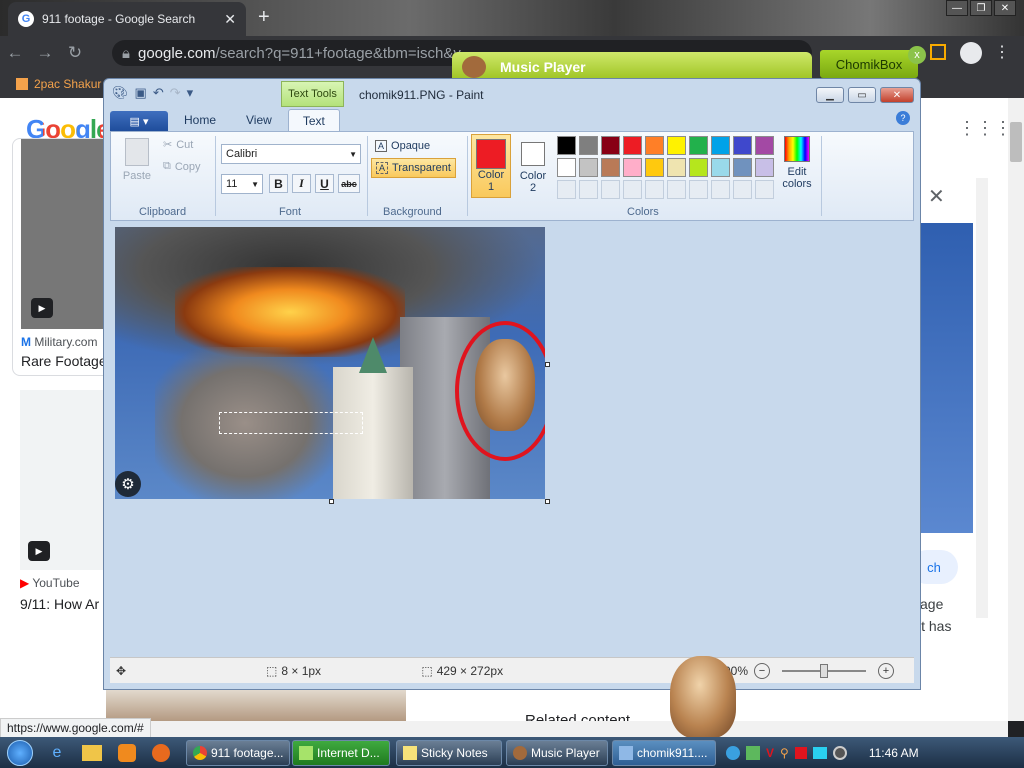  I want to click on explorer-icon, so click(92, 752).